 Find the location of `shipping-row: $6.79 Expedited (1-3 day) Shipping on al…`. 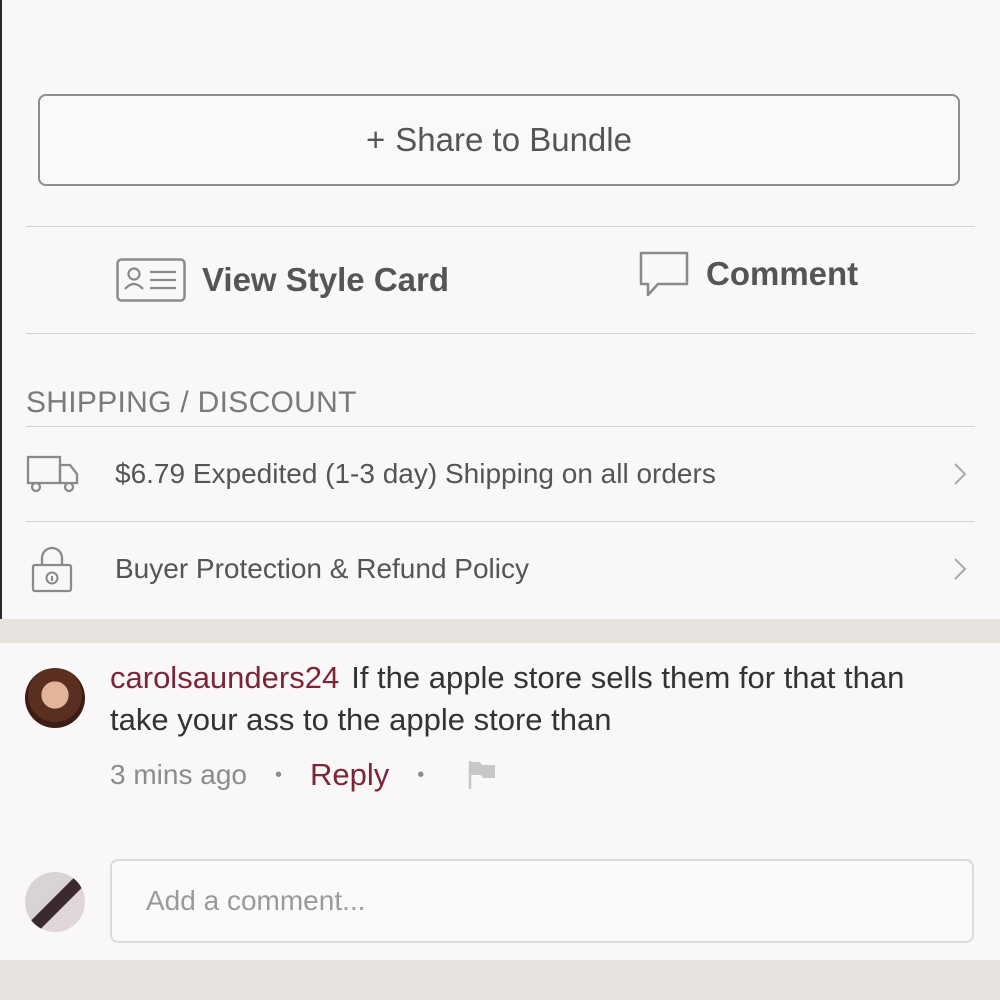

shipping-row: $6.79 Expedited (1-3 day) Shipping on al… is located at coordinates (500, 474).